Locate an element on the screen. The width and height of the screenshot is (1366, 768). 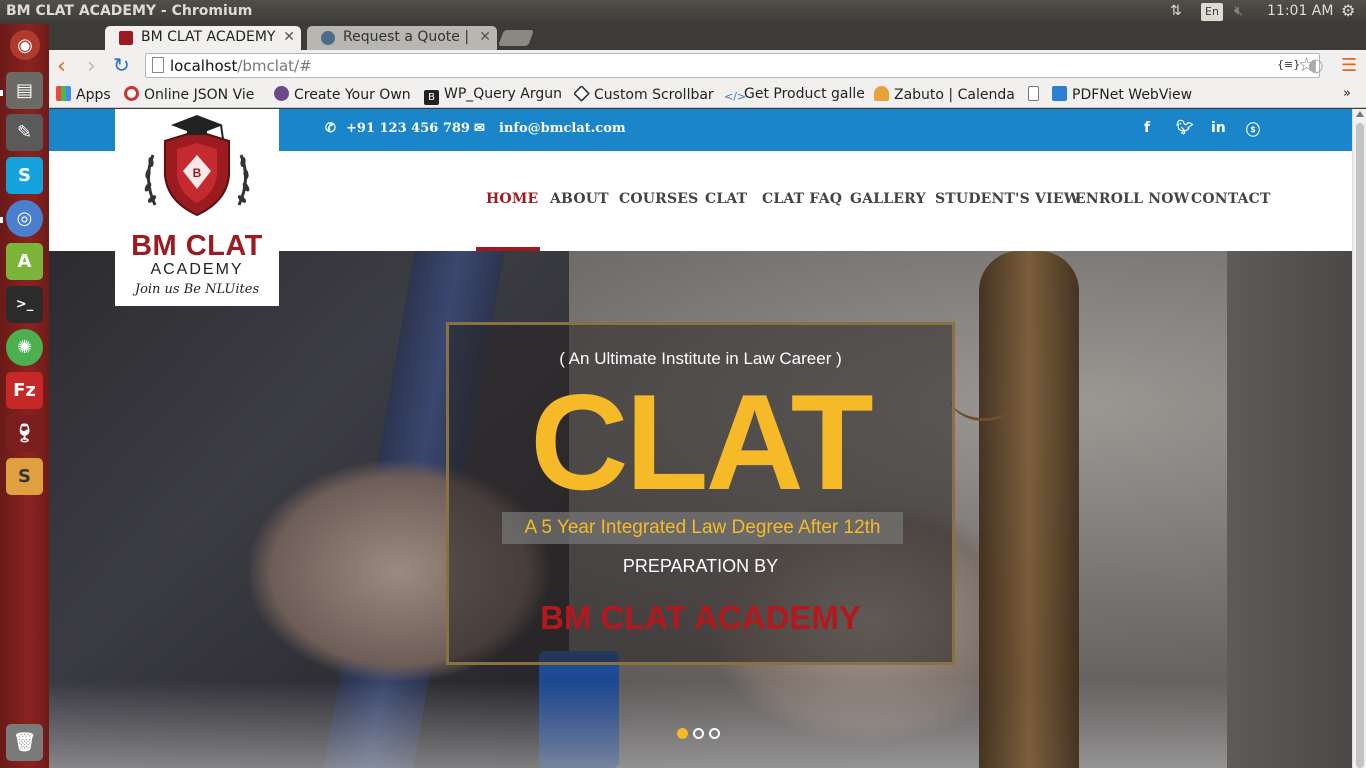
tab-bm-clat: BM CLAT ACADEMY ✕ is located at coordinates (203, 38).